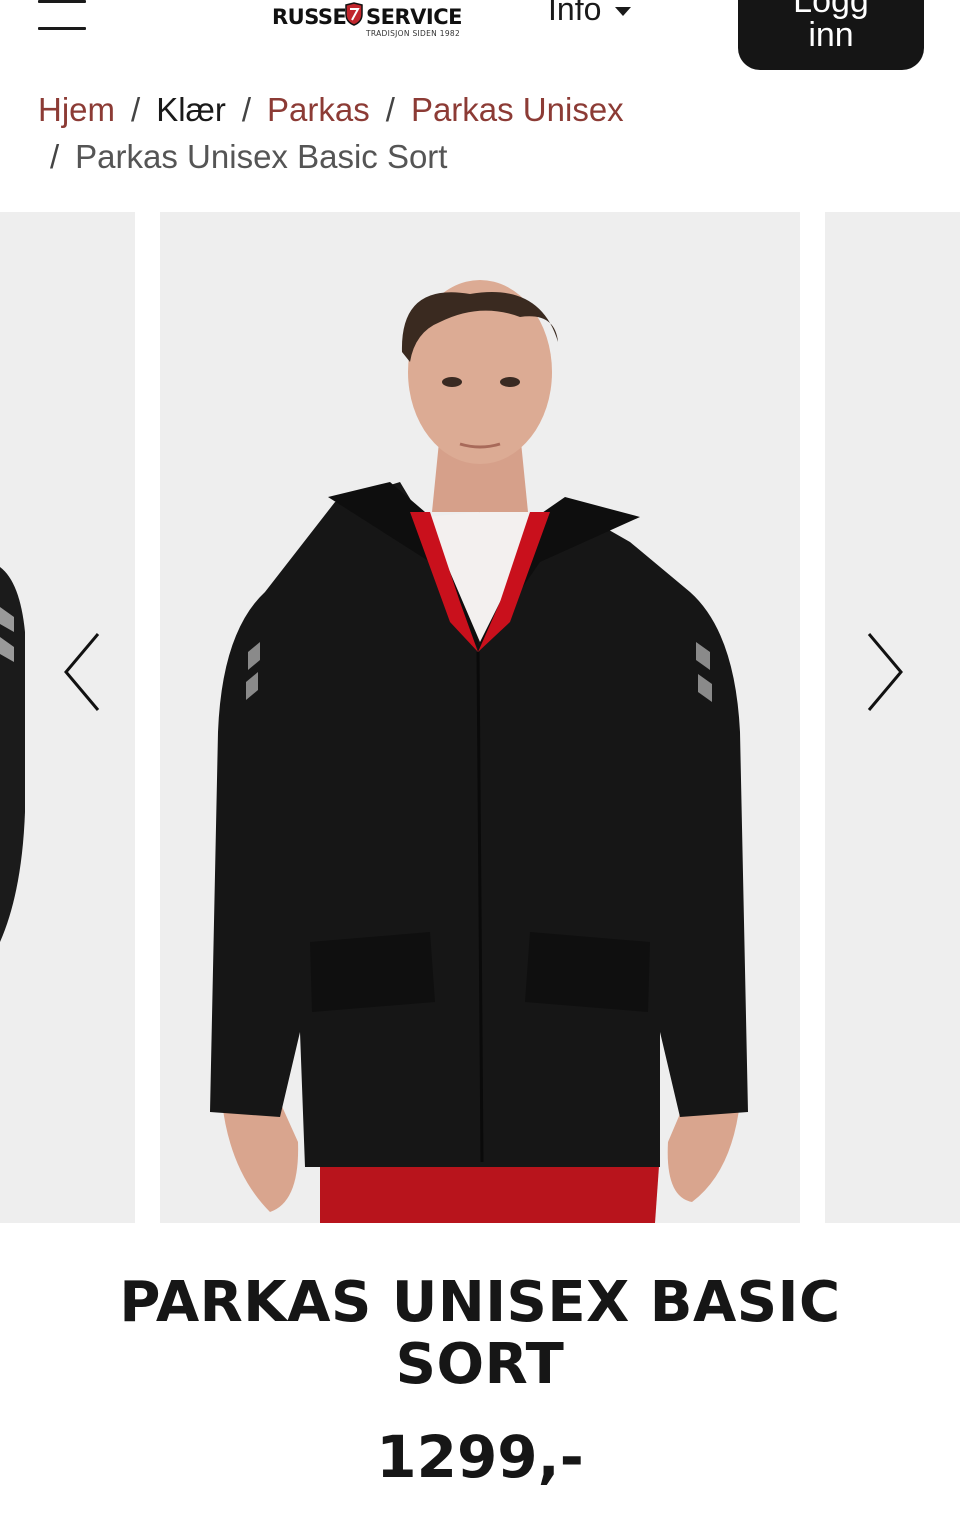  I want to click on login-button-line2: inn, so click(831, 35).